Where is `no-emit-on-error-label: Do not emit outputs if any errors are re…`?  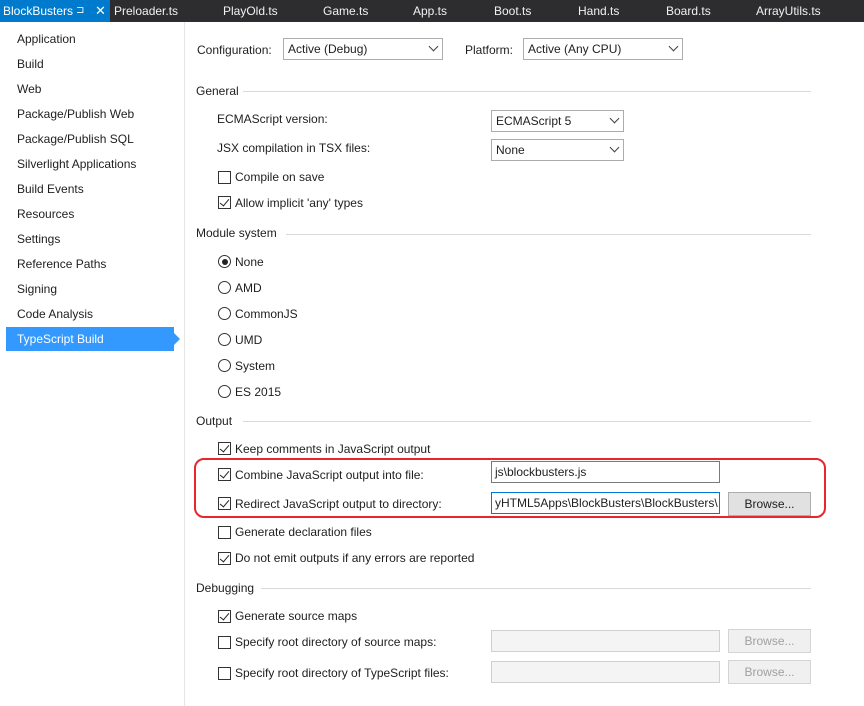
no-emit-on-error-label: Do not emit outputs if any errors are re… is located at coordinates (355, 558).